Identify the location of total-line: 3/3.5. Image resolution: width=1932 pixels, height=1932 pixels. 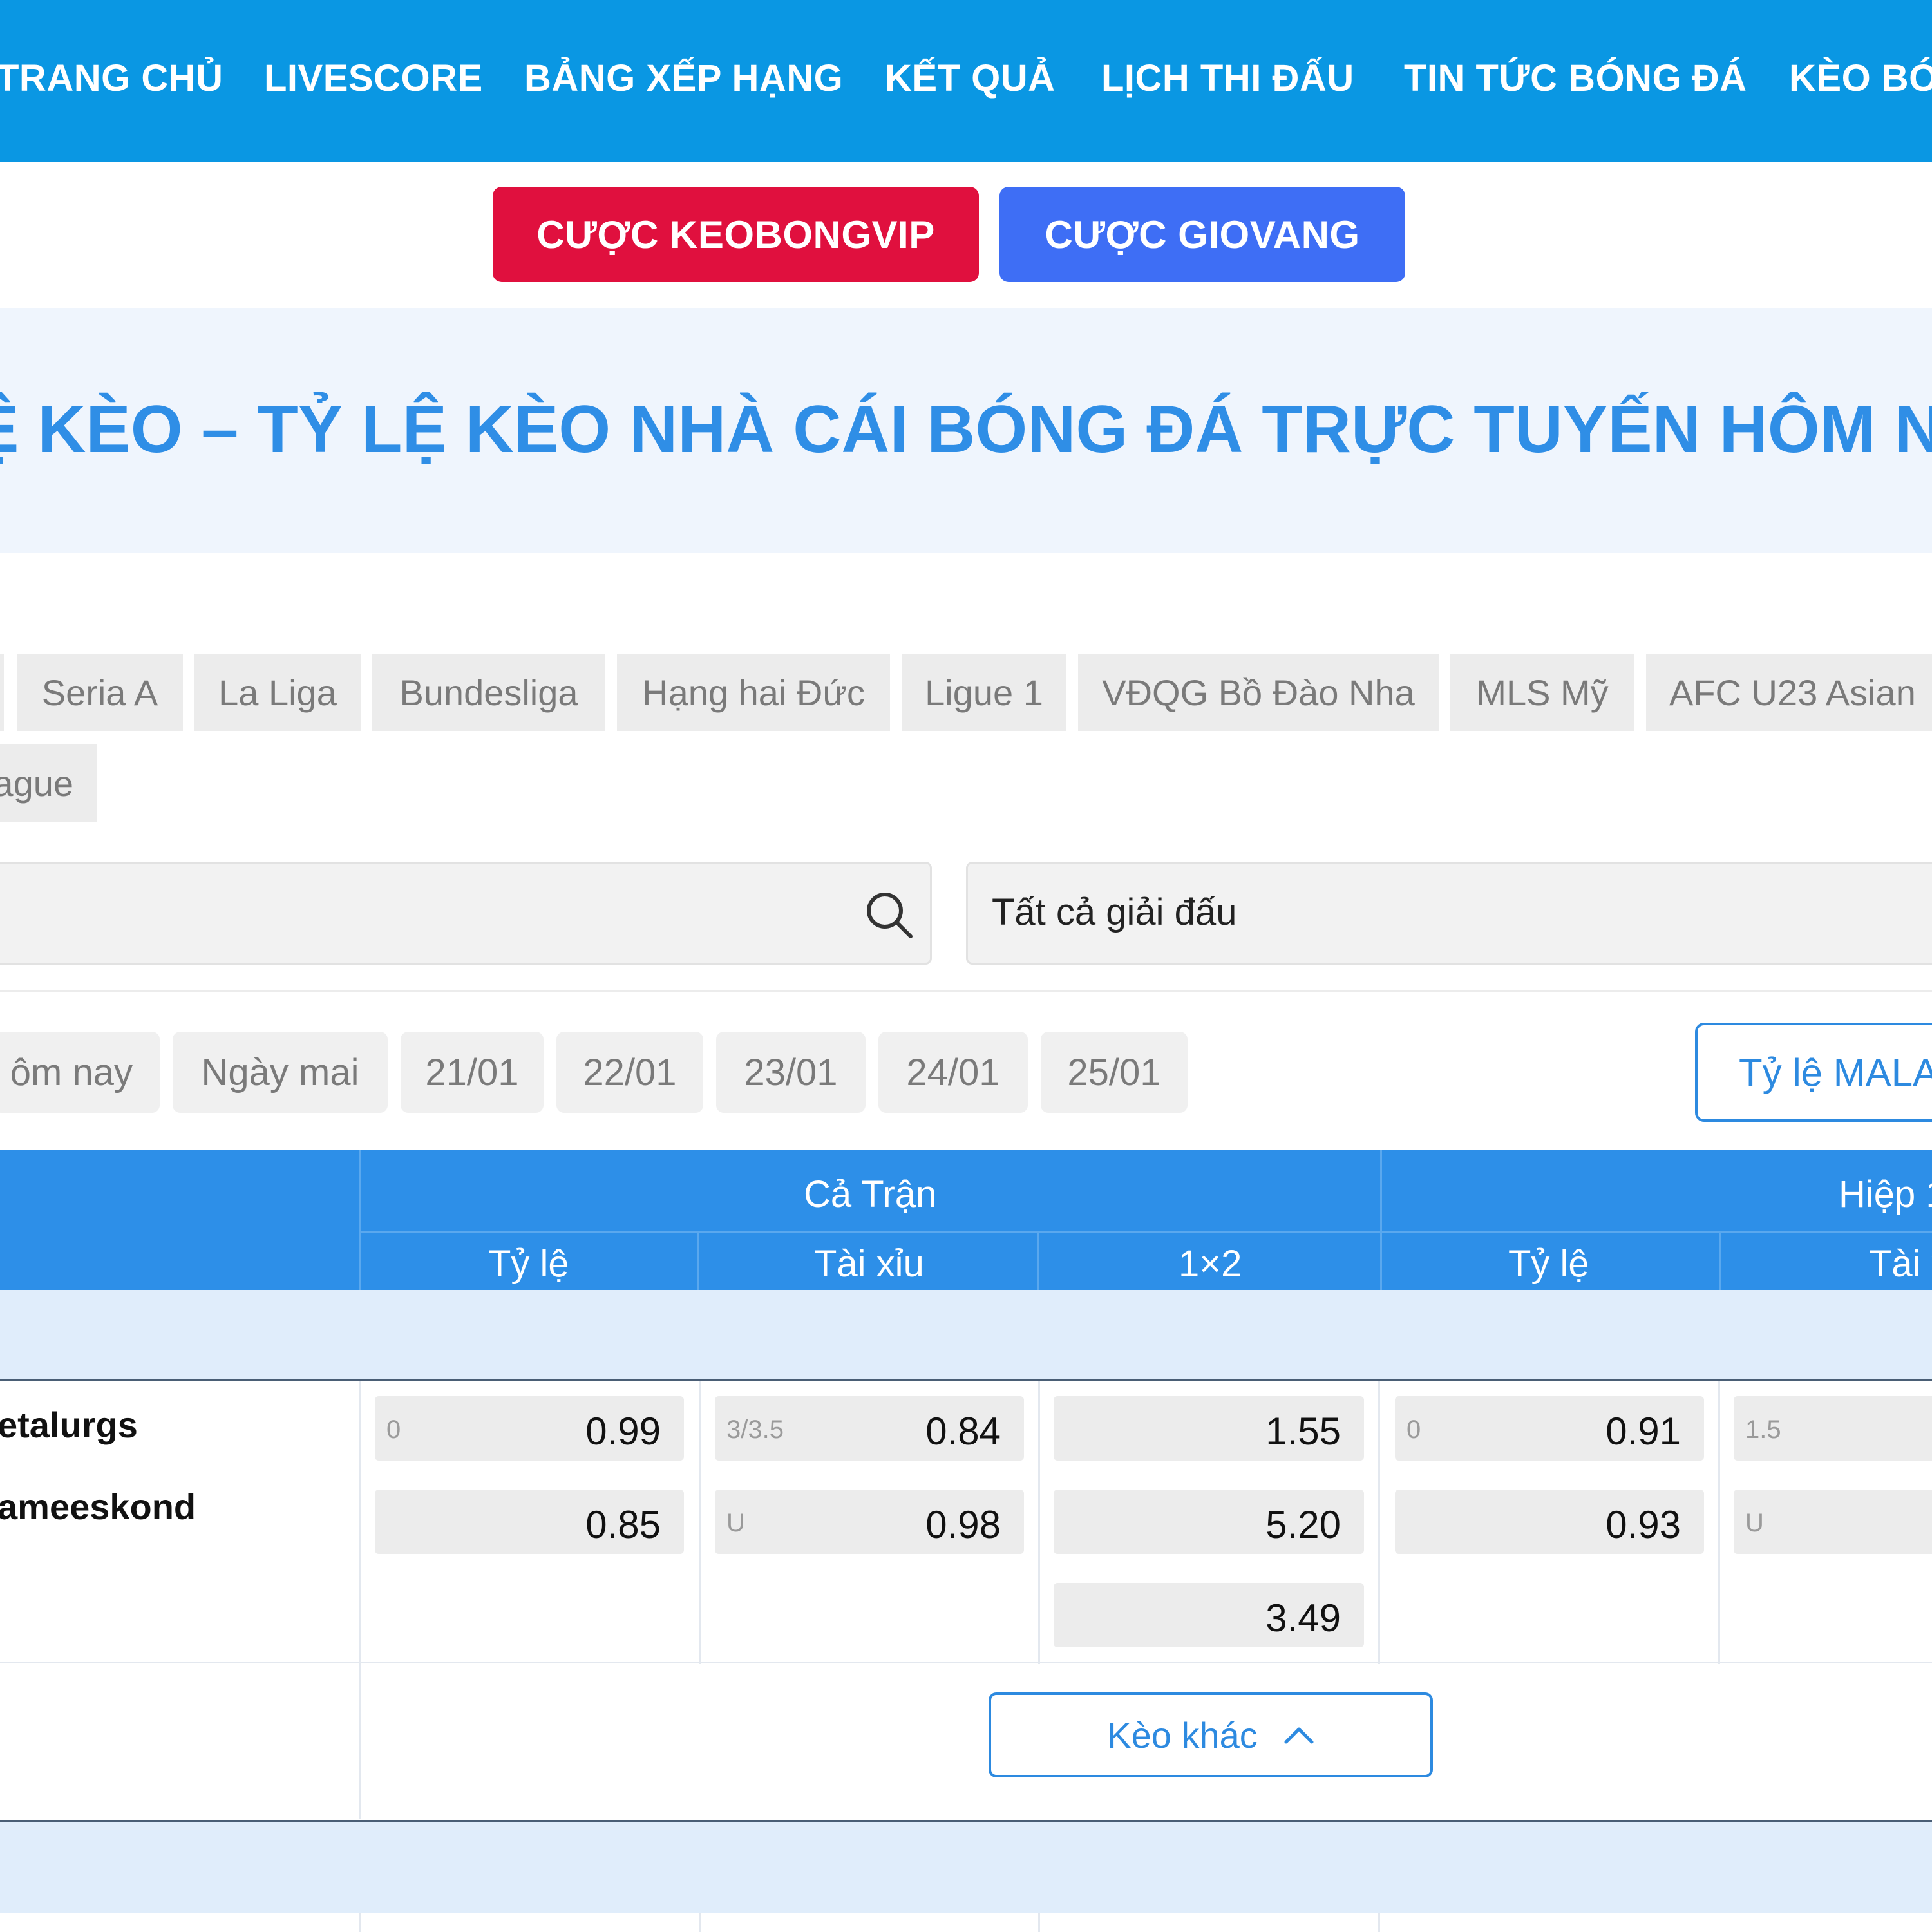
(755, 1430).